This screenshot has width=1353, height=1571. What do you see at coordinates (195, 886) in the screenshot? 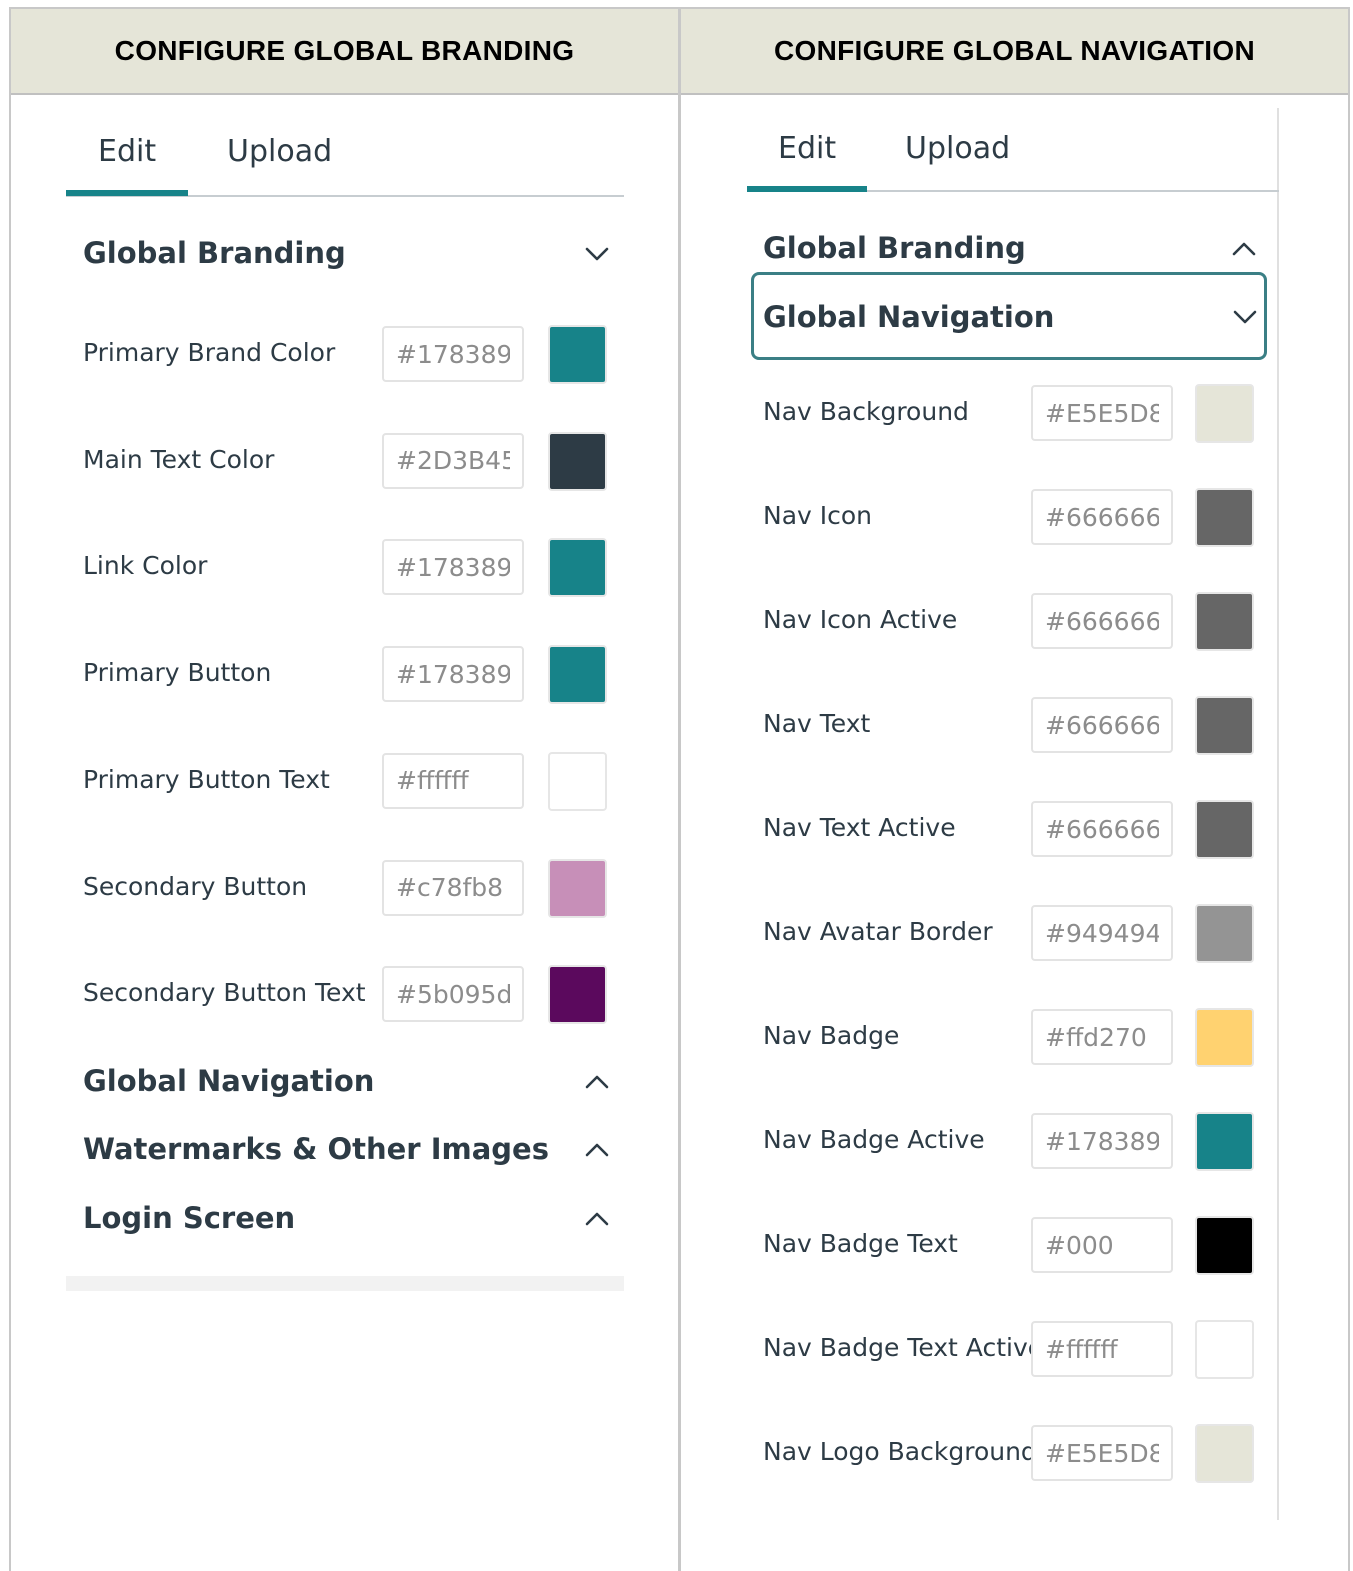
I see `color-row-label: Secondary Button` at bounding box center [195, 886].